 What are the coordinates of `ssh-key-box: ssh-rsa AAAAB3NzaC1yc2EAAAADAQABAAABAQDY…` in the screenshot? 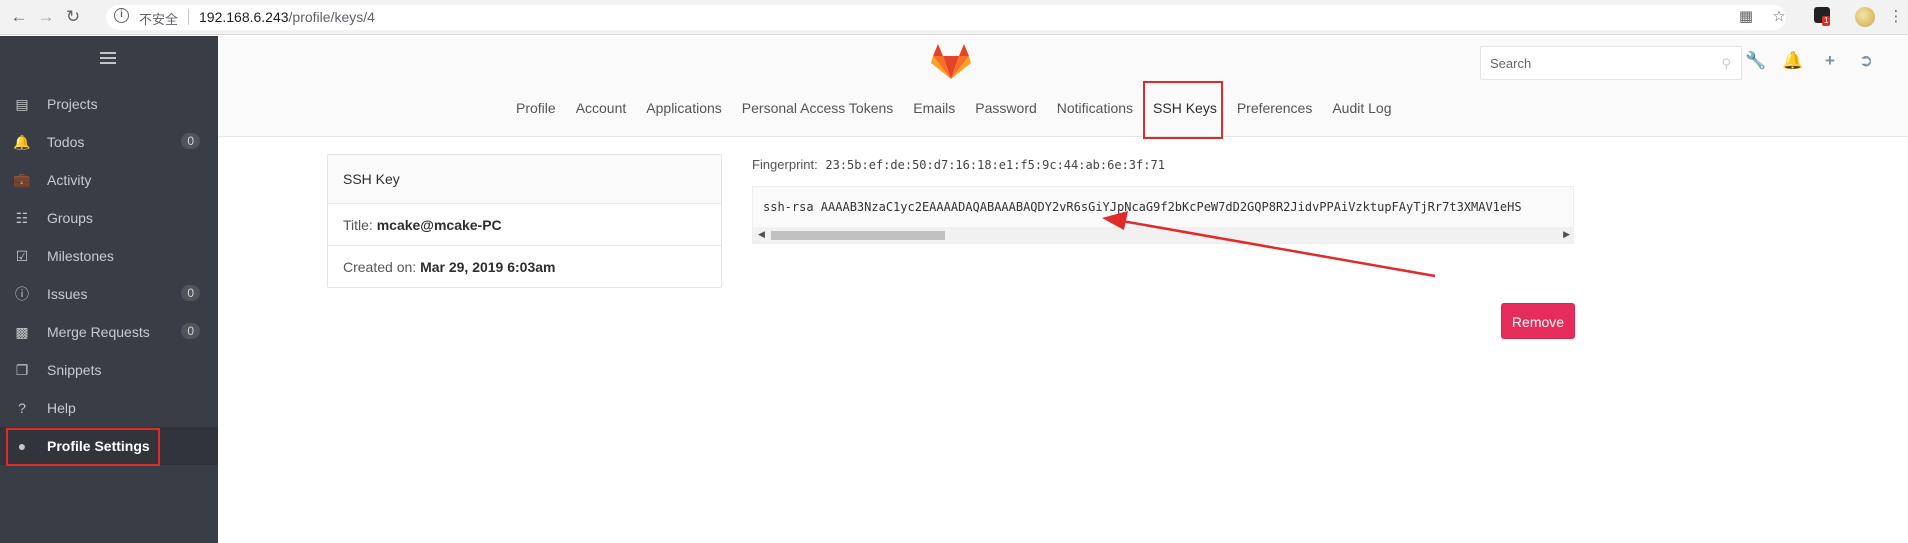 It's located at (1163, 215).